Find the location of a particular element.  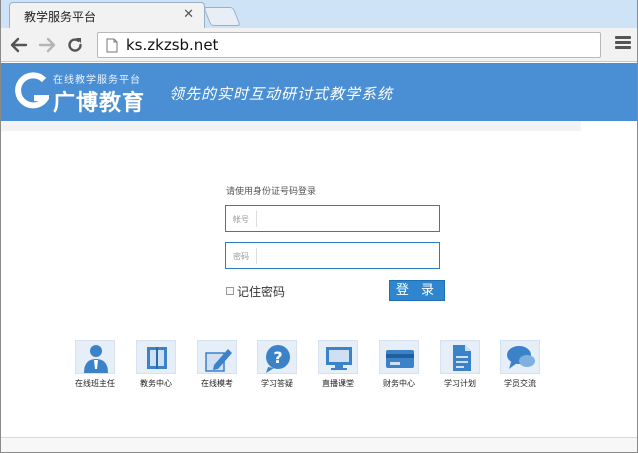

quick-link-academic-center: 教务中心 is located at coordinates (156, 364).